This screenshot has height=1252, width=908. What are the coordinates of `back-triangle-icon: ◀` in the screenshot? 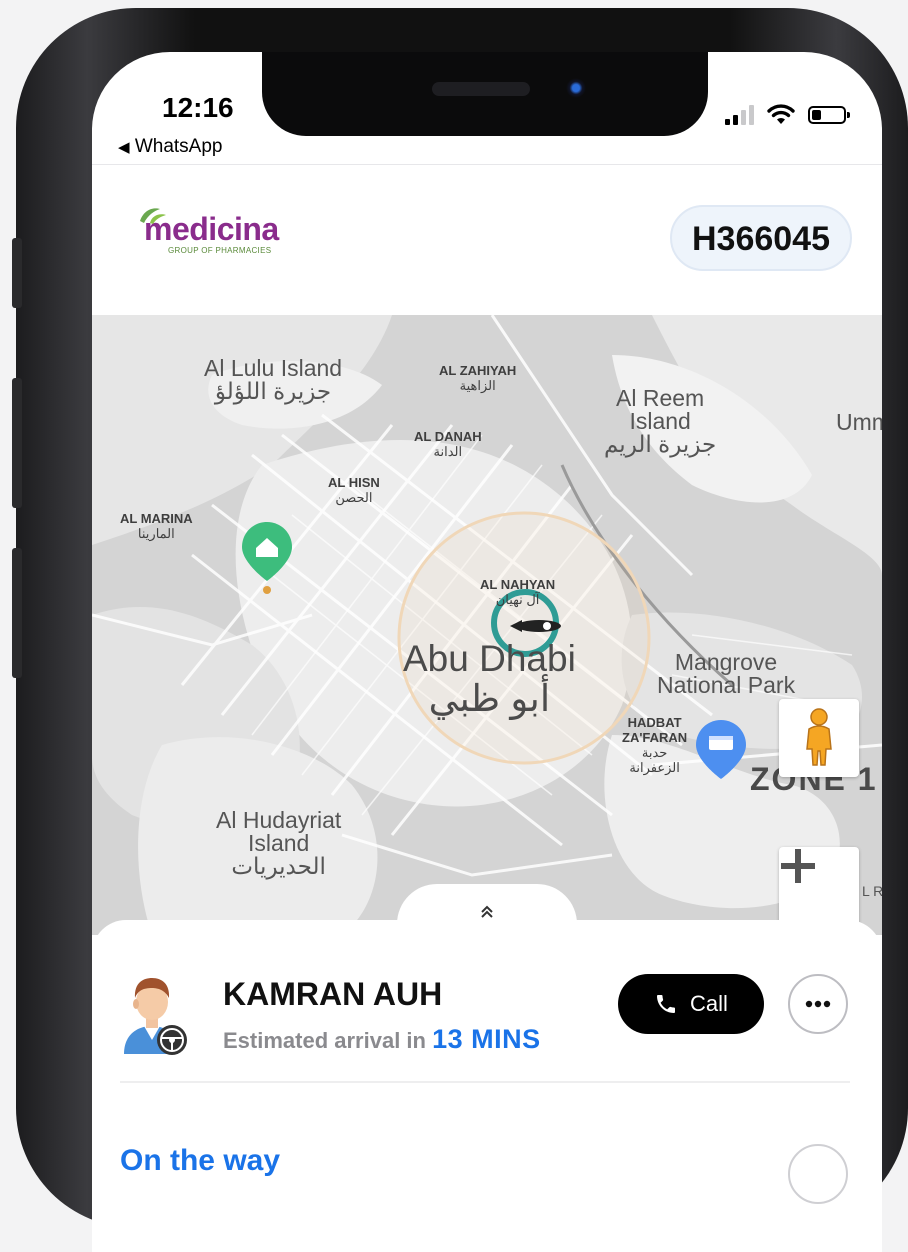 It's located at (124, 147).